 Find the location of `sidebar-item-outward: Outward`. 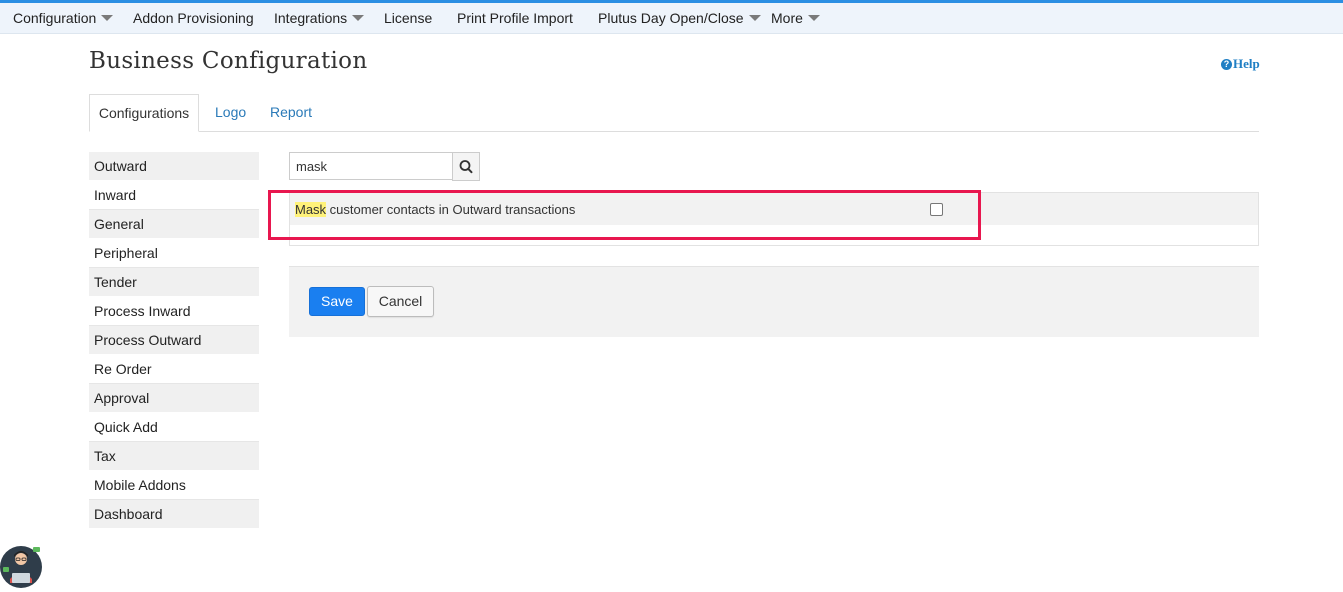

sidebar-item-outward: Outward is located at coordinates (174, 166).